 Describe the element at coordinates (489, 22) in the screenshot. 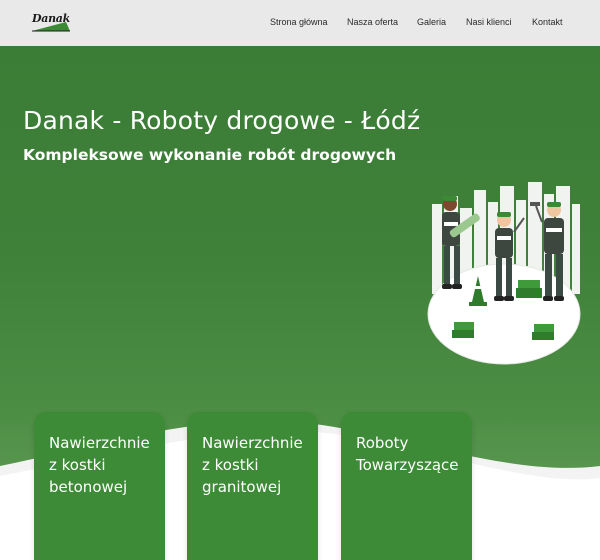

I see `nav-item-clients: Nasi klienci` at that location.